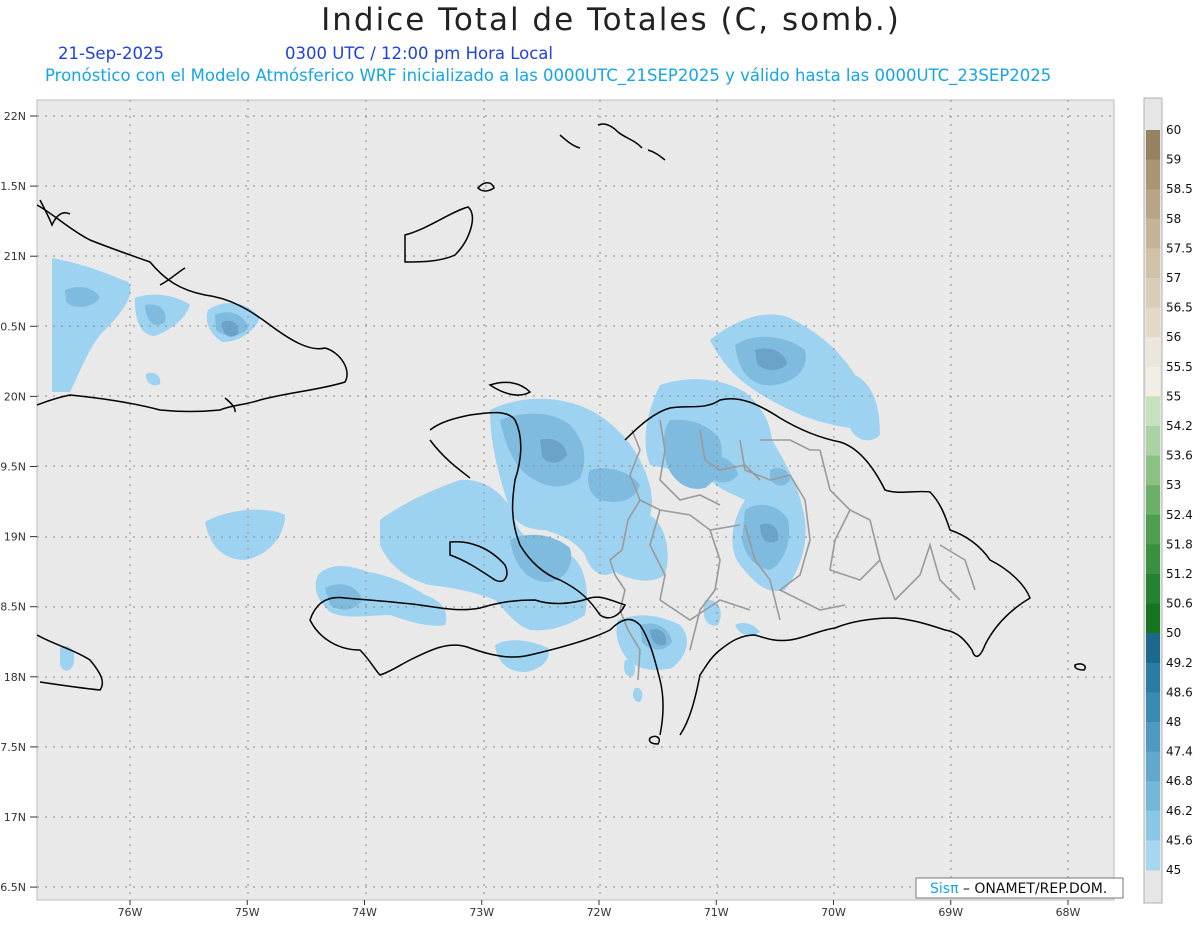 The height and width of the screenshot is (927, 1200). What do you see at coordinates (13, 887) in the screenshot?
I see `lat-label: 6.5N` at bounding box center [13, 887].